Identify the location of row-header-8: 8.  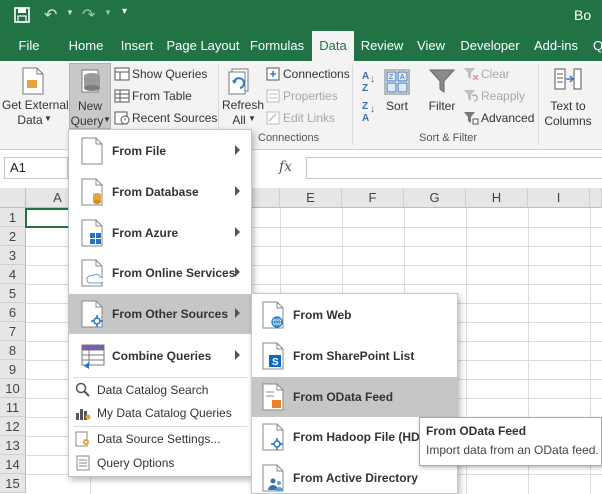
(13, 350).